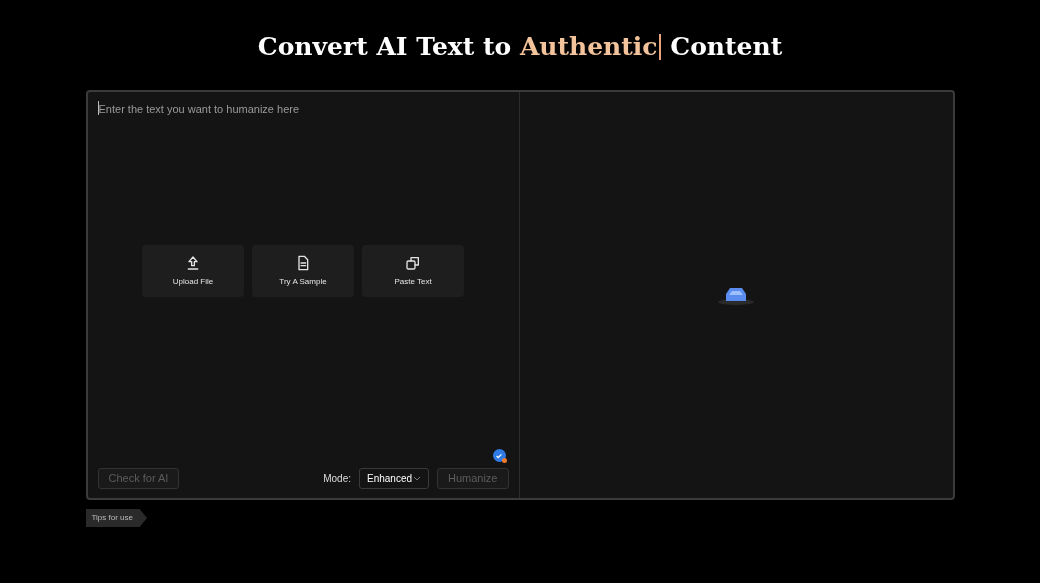  I want to click on action-button: Try A Sample, so click(303, 271).